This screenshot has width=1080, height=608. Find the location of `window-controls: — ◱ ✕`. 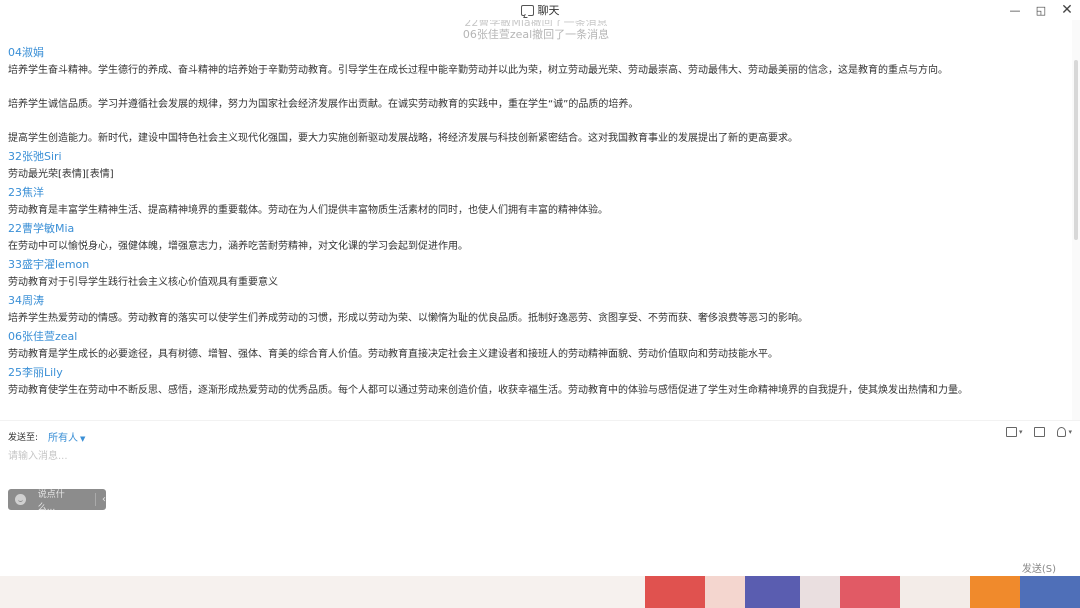

window-controls: — ◱ ✕ is located at coordinates (1041, 10).